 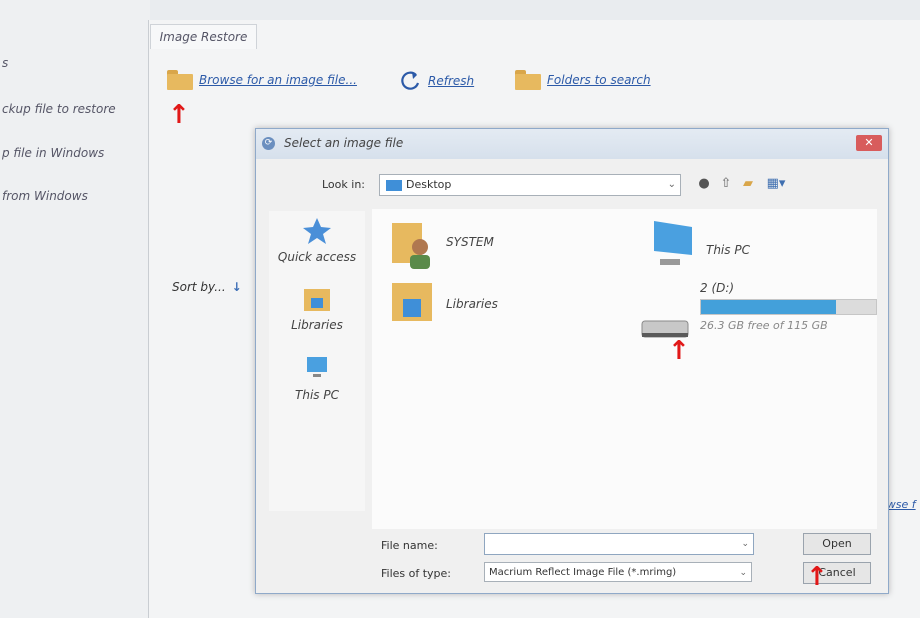 I want to click on refresh-icon, so click(x=410, y=80).